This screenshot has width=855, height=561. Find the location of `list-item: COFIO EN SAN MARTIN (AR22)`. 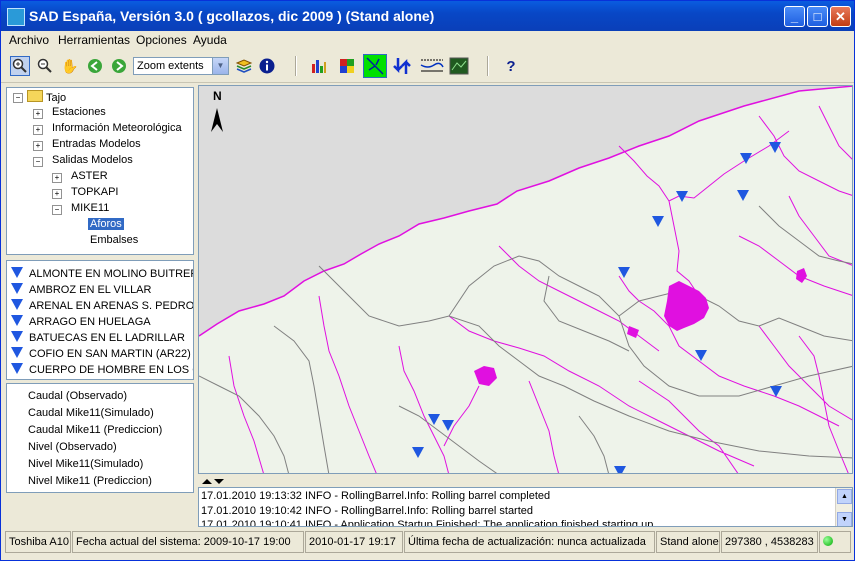

list-item: COFIO EN SAN MARTIN (AR22) is located at coordinates (101, 353).